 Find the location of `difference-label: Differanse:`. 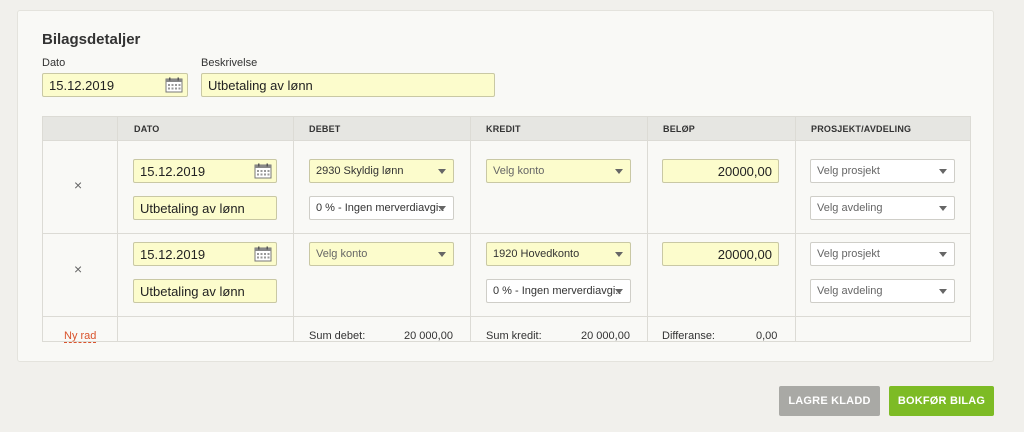

difference-label: Differanse: is located at coordinates (688, 336).